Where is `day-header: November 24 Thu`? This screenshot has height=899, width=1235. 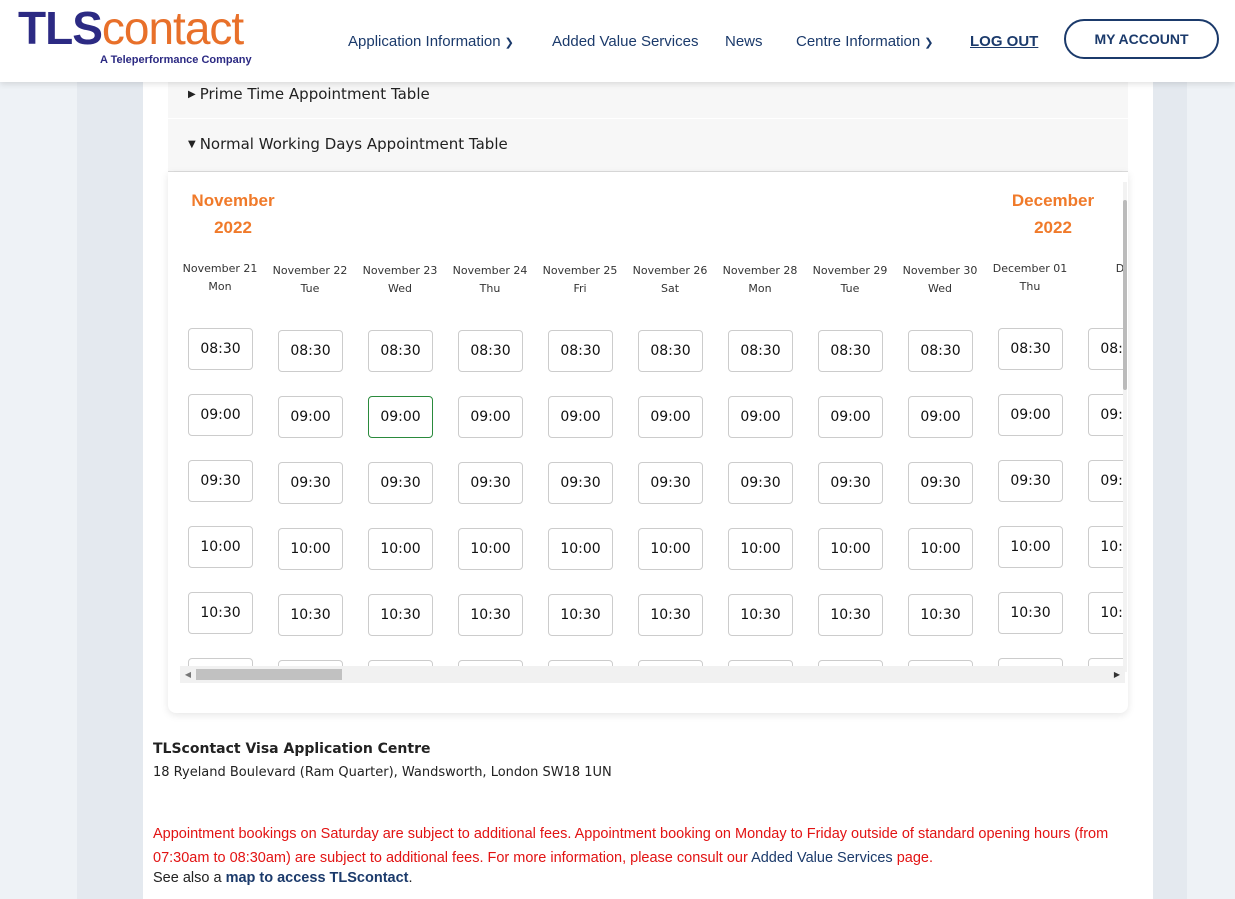
day-header: November 24 Thu is located at coordinates (490, 280).